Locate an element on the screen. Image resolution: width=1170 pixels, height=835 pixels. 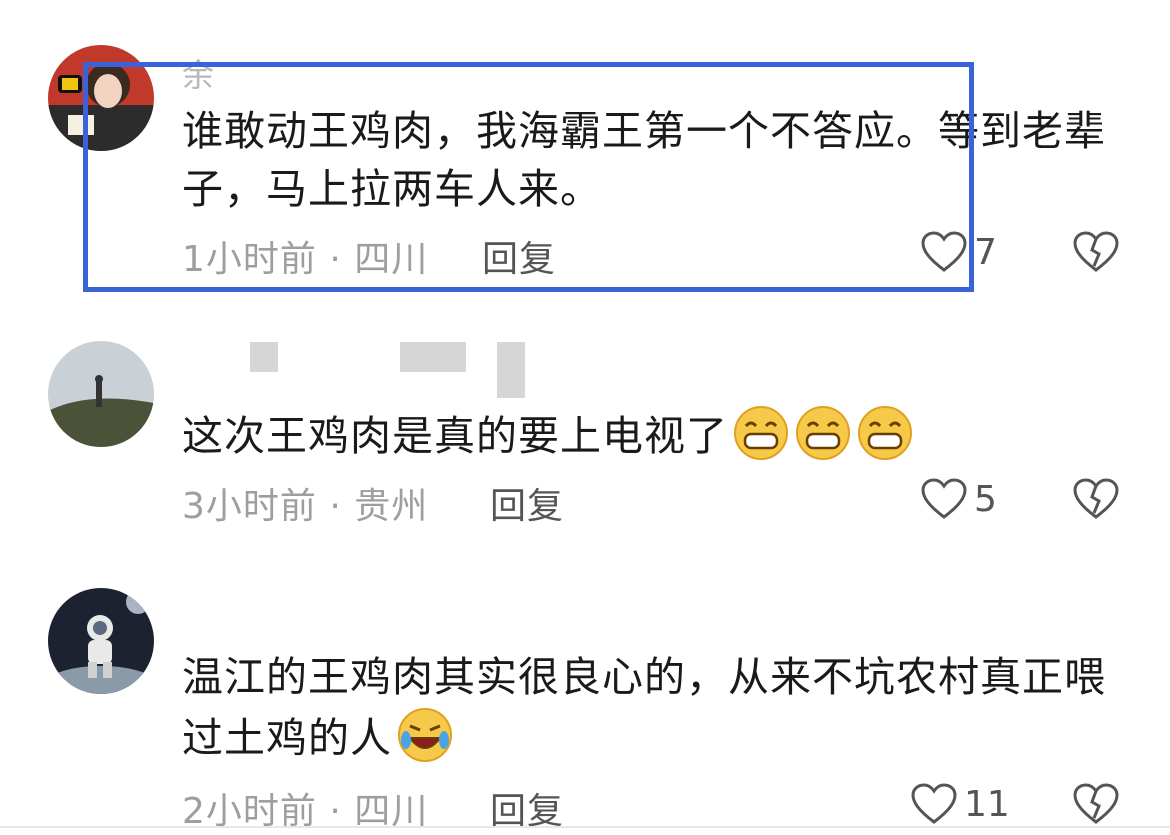
divider is located at coordinates (585, 827).